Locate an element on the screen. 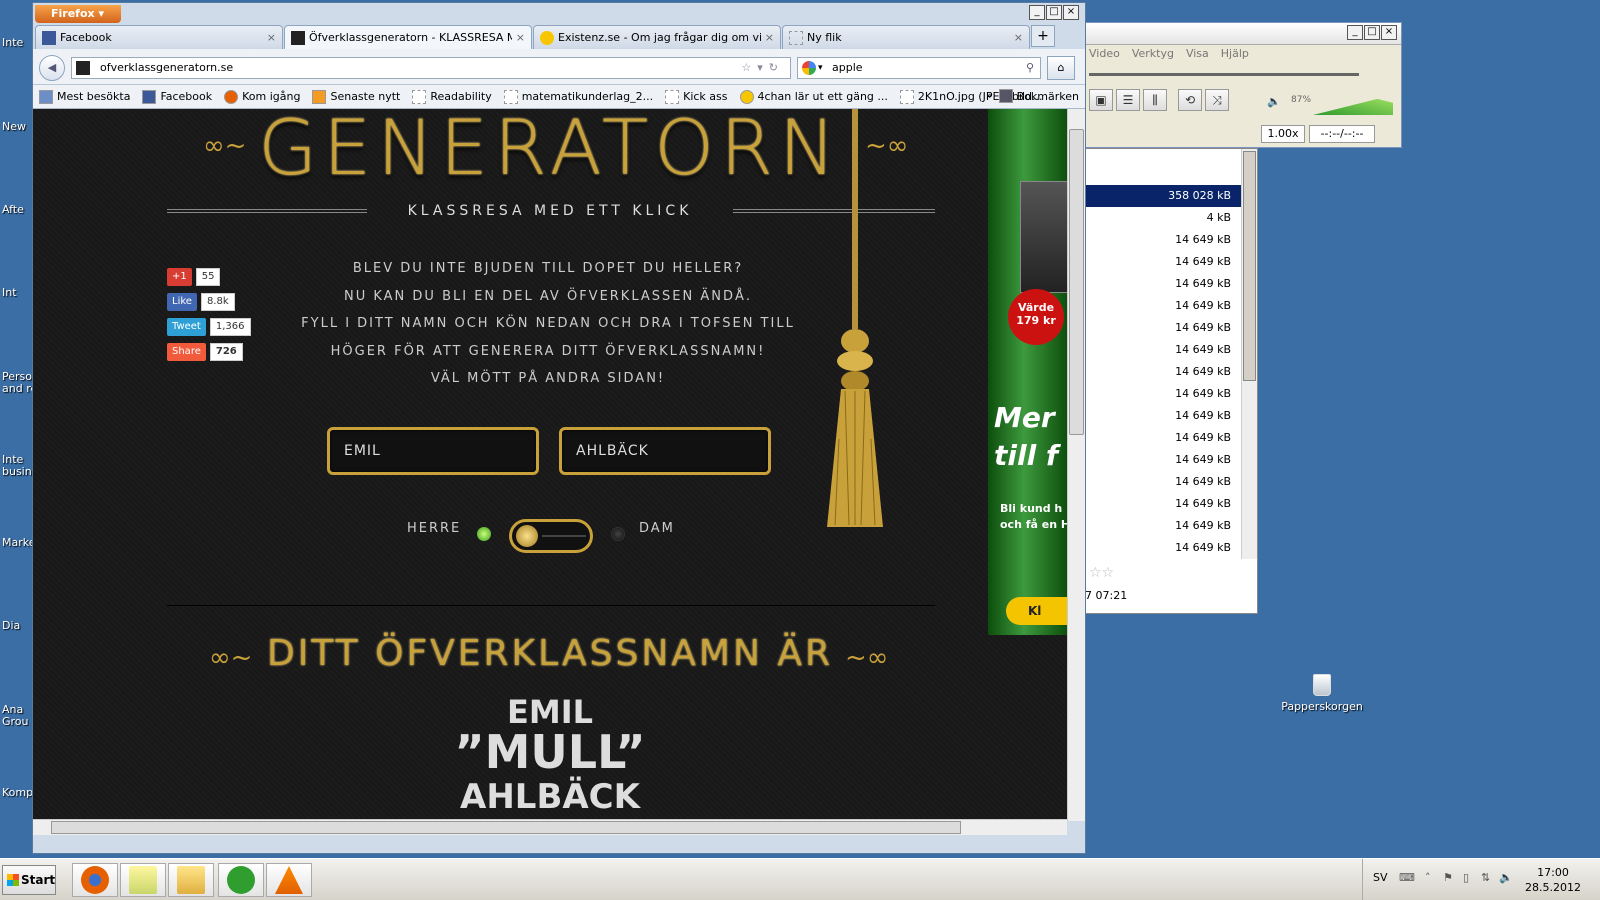 The width and height of the screenshot is (1600, 900). tweet-button: Tweet 1,366 is located at coordinates (209, 327).